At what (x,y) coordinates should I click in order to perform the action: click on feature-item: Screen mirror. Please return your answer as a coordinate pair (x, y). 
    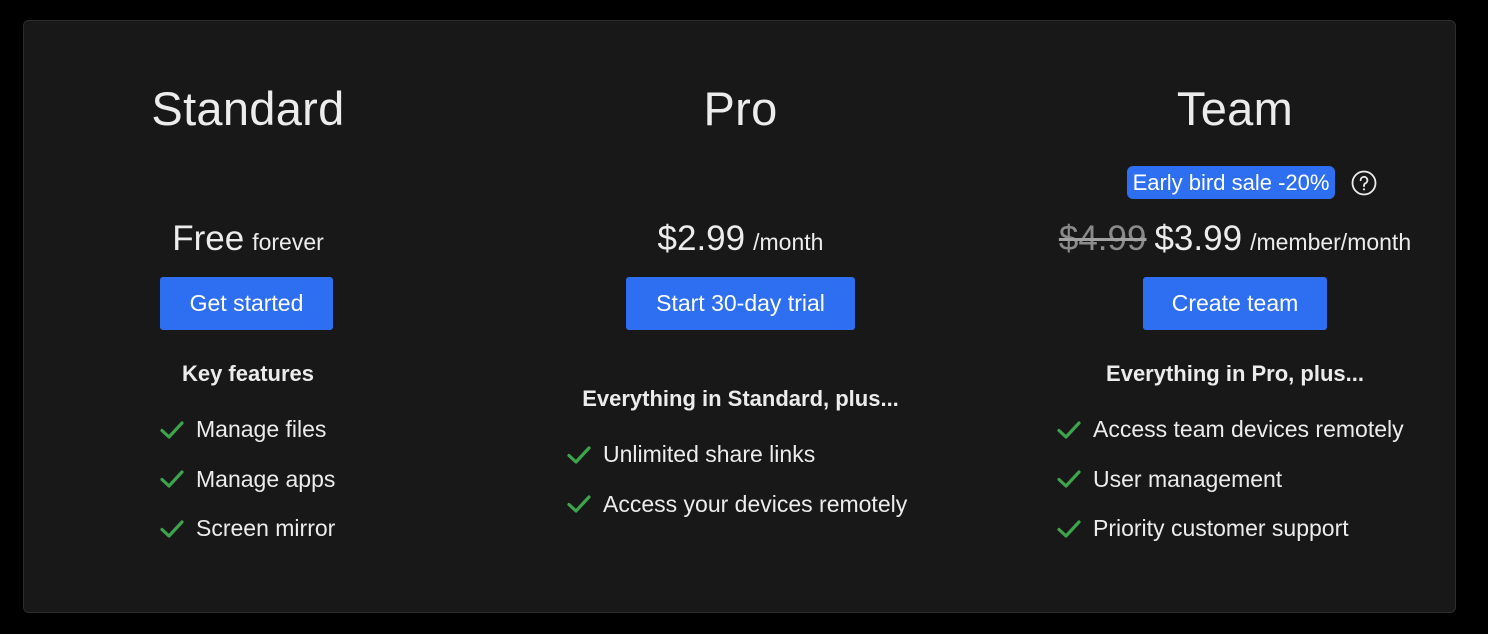
    Looking at the image, I should click on (247, 529).